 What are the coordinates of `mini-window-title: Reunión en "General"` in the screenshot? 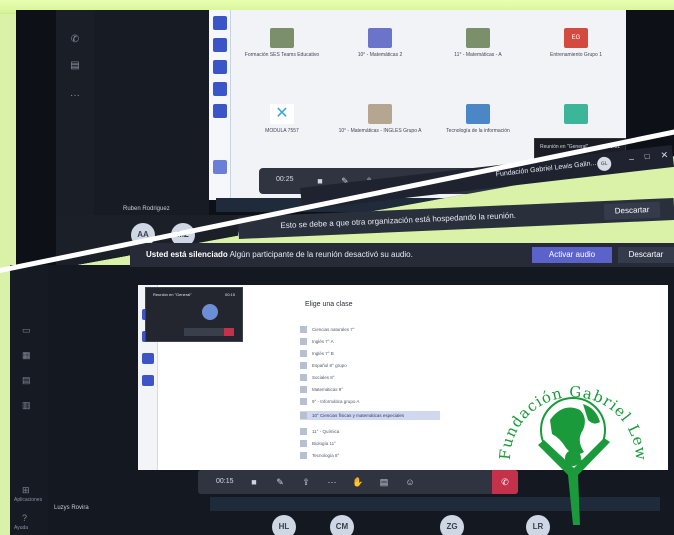 It's located at (172, 294).